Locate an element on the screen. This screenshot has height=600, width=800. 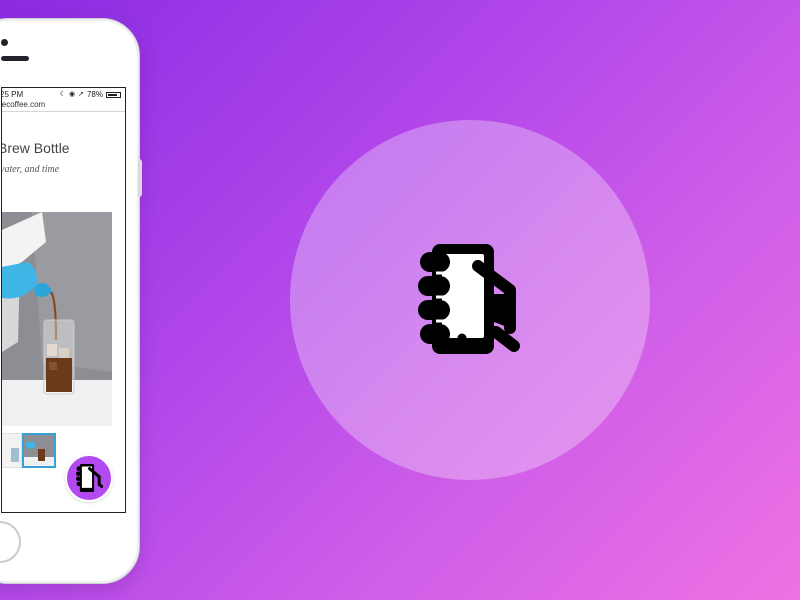
battery-icon is located at coordinates (113, 94).